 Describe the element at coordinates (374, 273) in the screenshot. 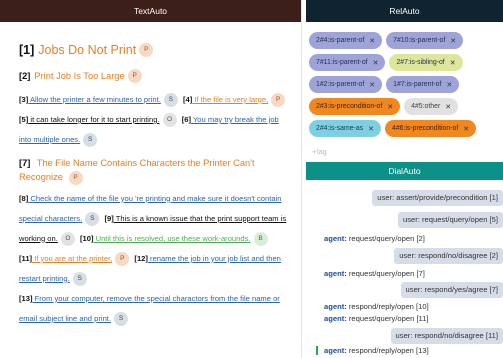

I see `agent-turn: agent: request/query/open [7]` at that location.